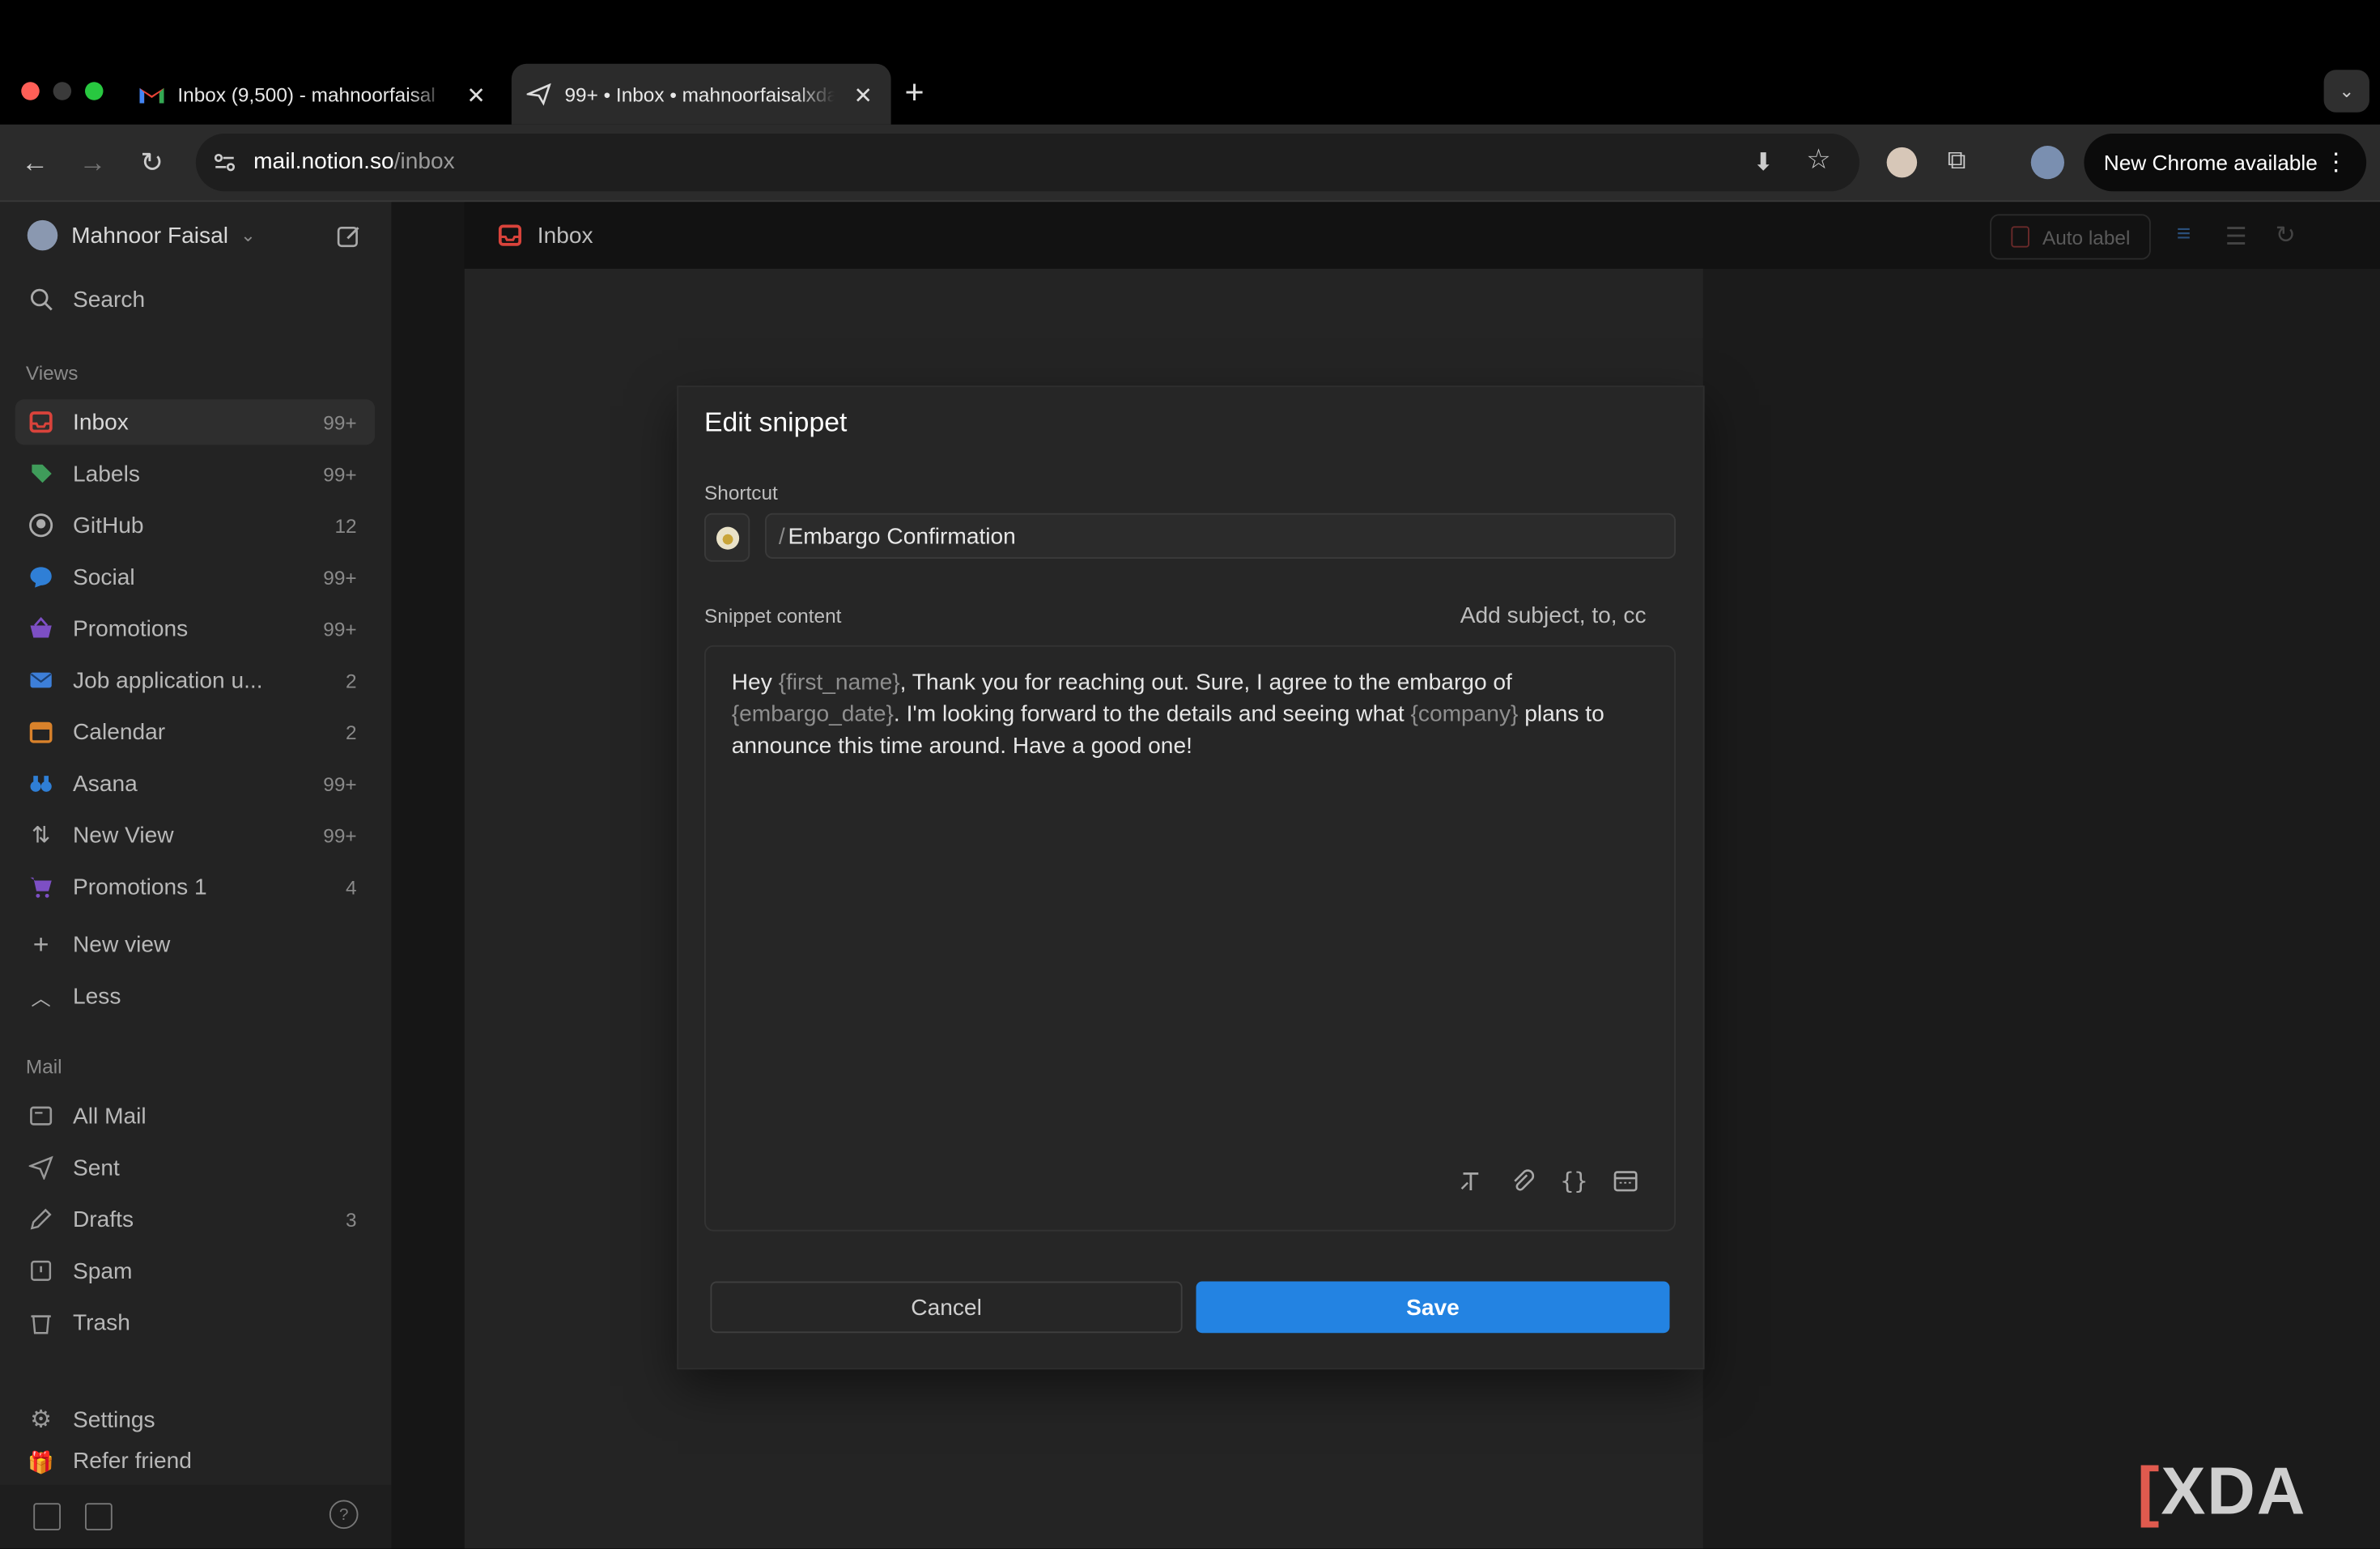  Describe the element at coordinates (151, 162) in the screenshot. I see `reload-icon: ↻` at that location.